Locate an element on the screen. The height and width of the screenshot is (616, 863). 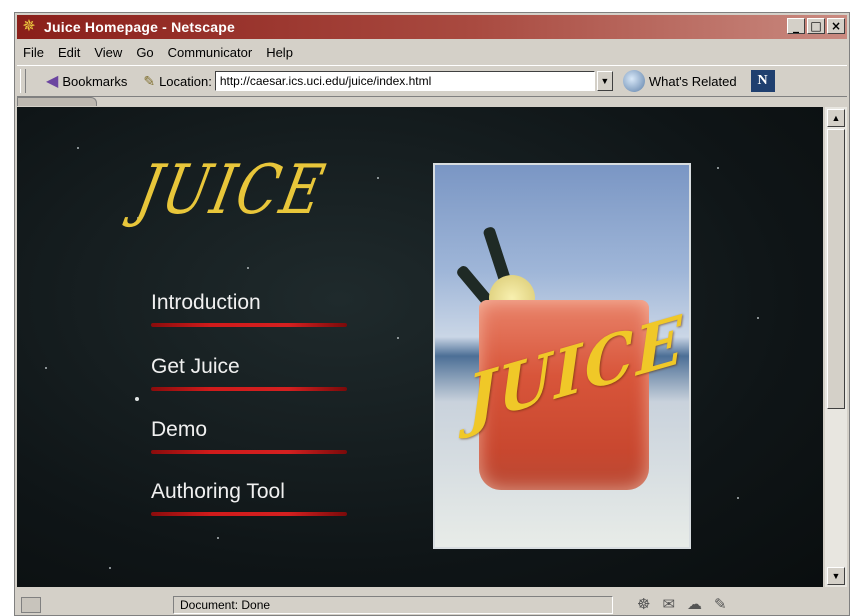
maximize-button: □ is located at coordinates (816, 26).